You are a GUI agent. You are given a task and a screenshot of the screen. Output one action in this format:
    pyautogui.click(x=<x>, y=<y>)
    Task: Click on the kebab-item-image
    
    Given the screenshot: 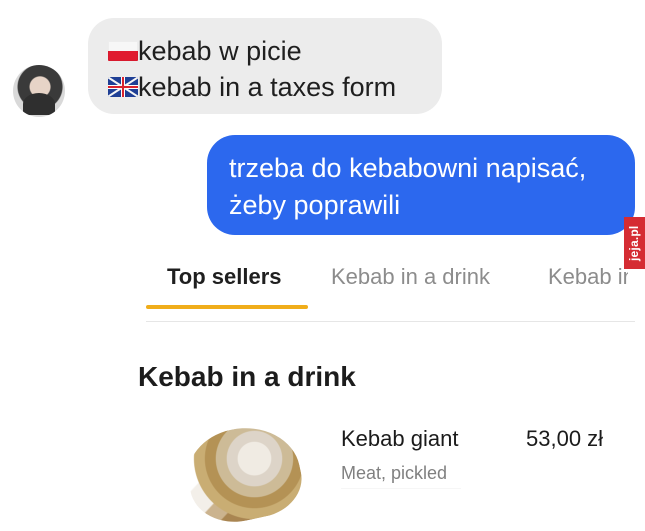 What is the action you would take?
    pyautogui.click(x=244, y=474)
    